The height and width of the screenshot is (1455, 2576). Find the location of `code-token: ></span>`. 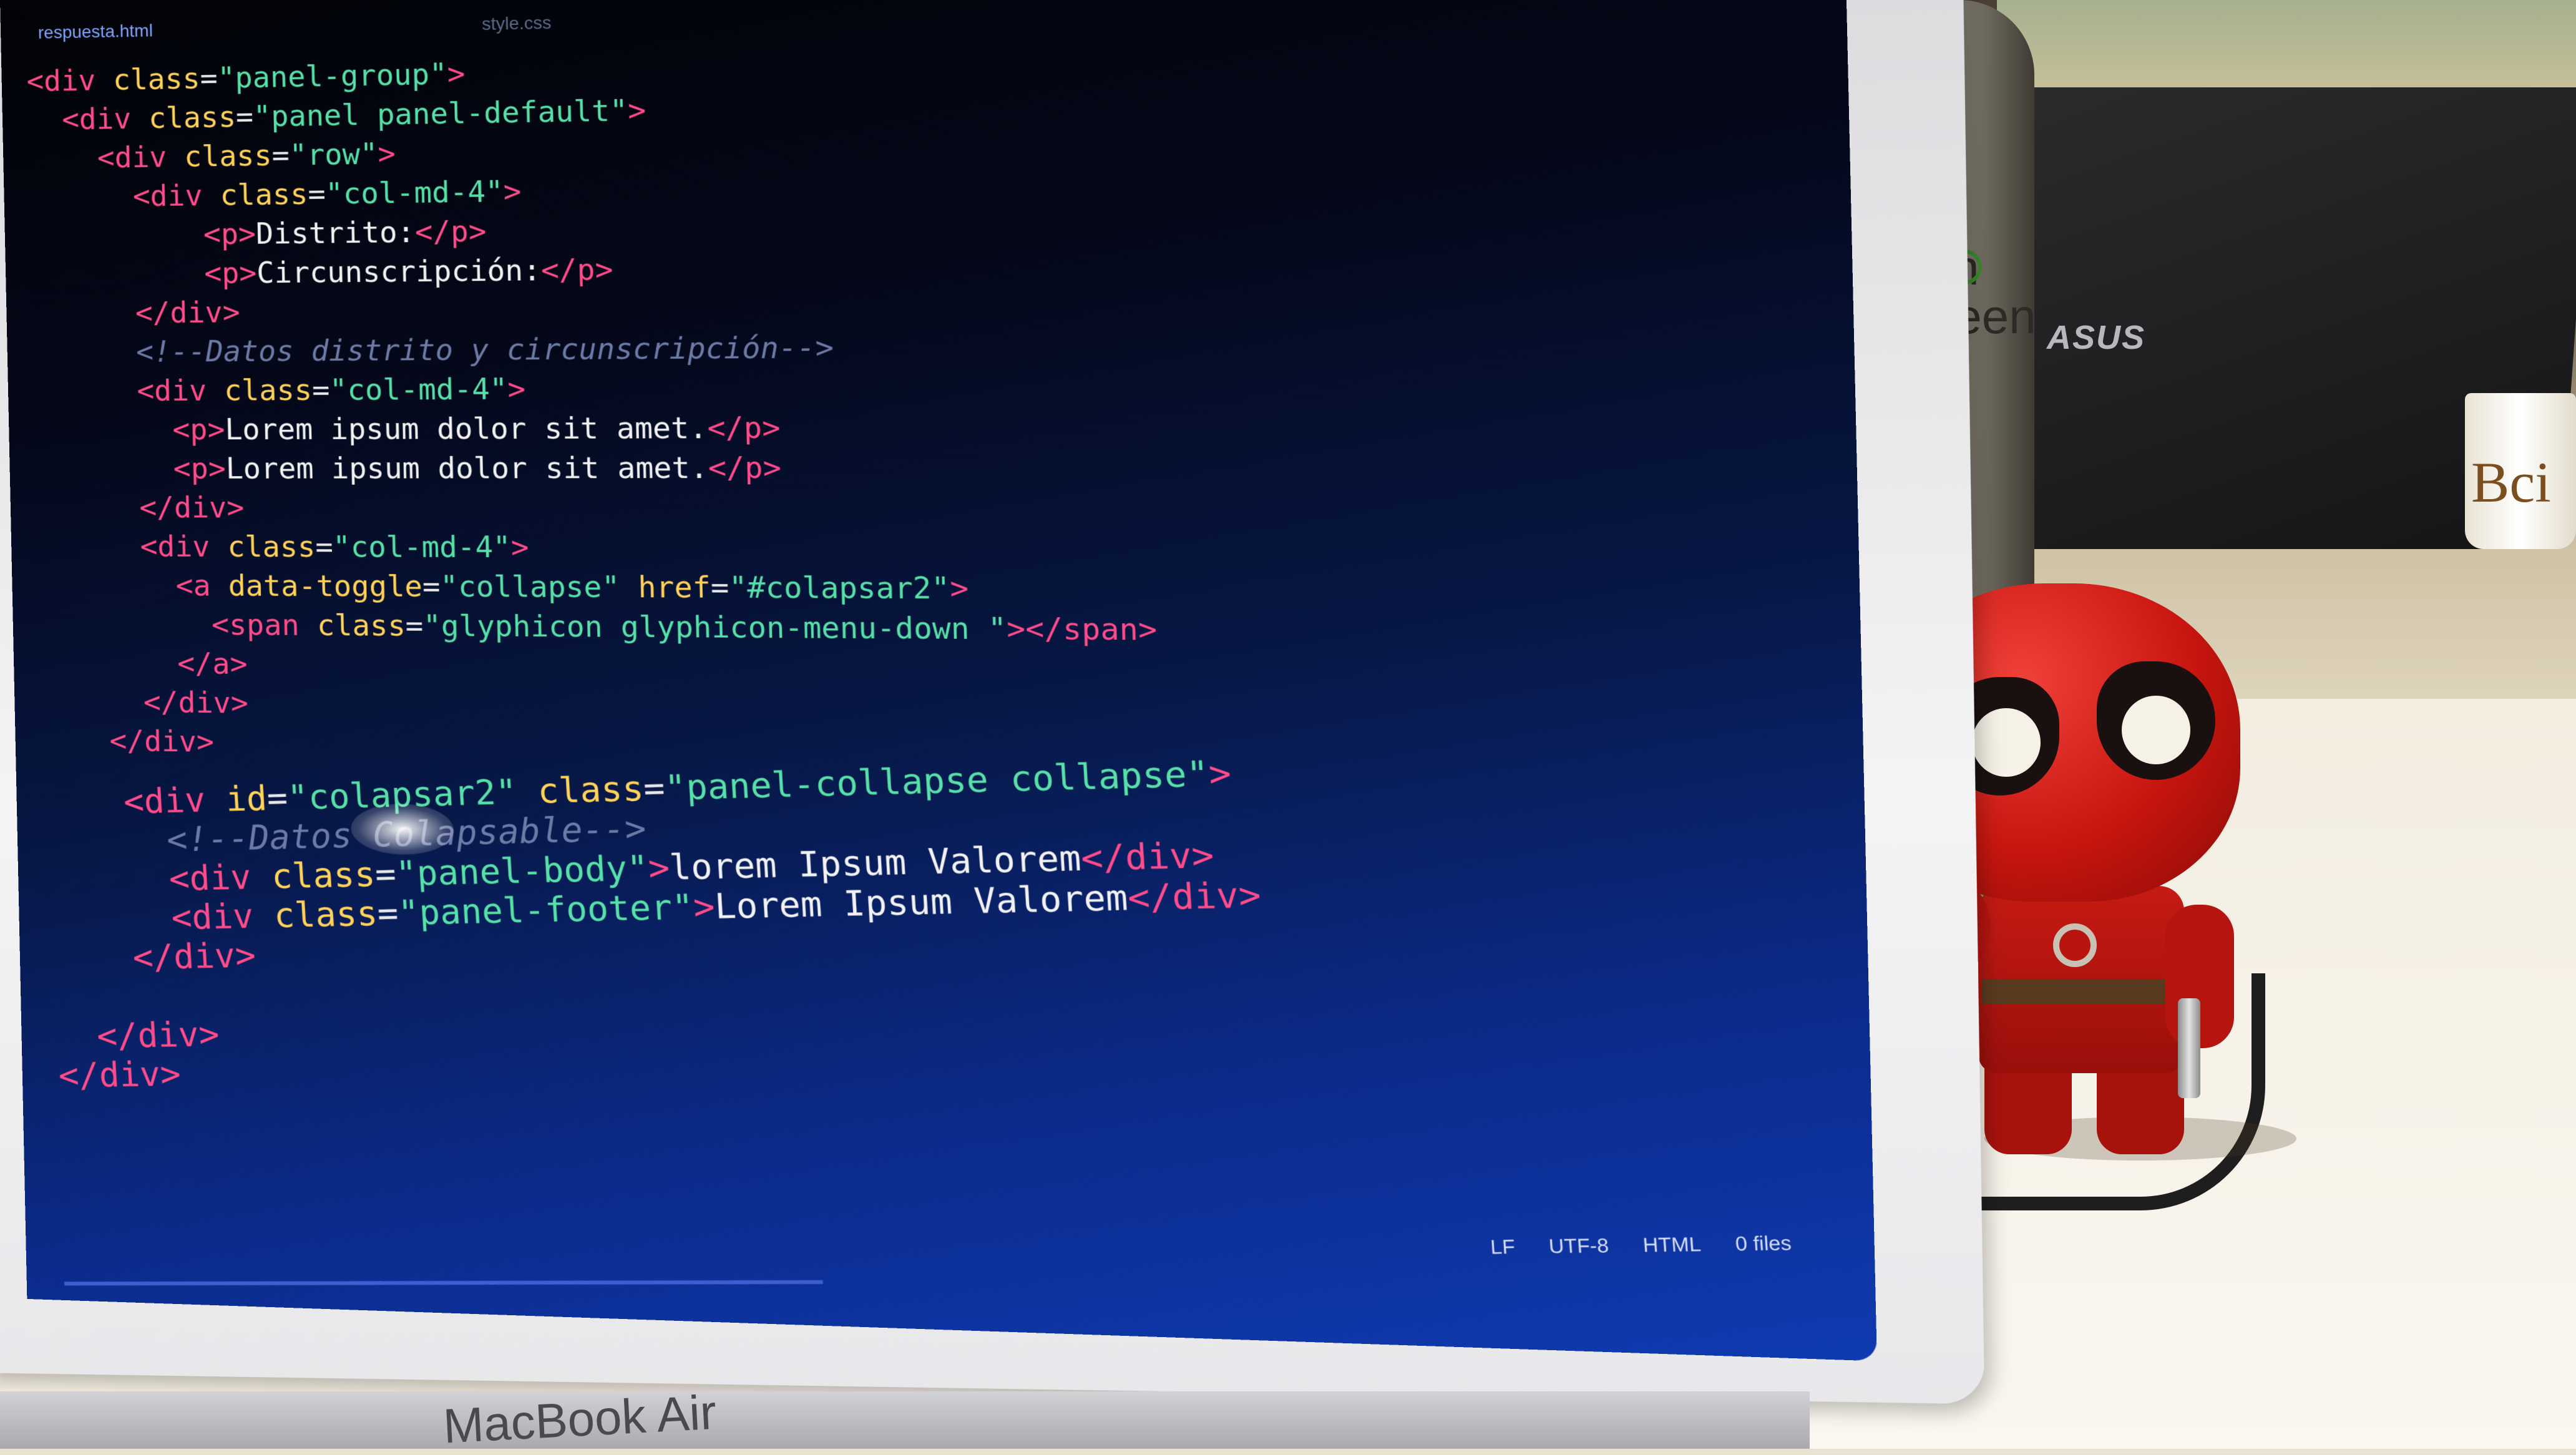

code-token: ></span> is located at coordinates (1082, 629).